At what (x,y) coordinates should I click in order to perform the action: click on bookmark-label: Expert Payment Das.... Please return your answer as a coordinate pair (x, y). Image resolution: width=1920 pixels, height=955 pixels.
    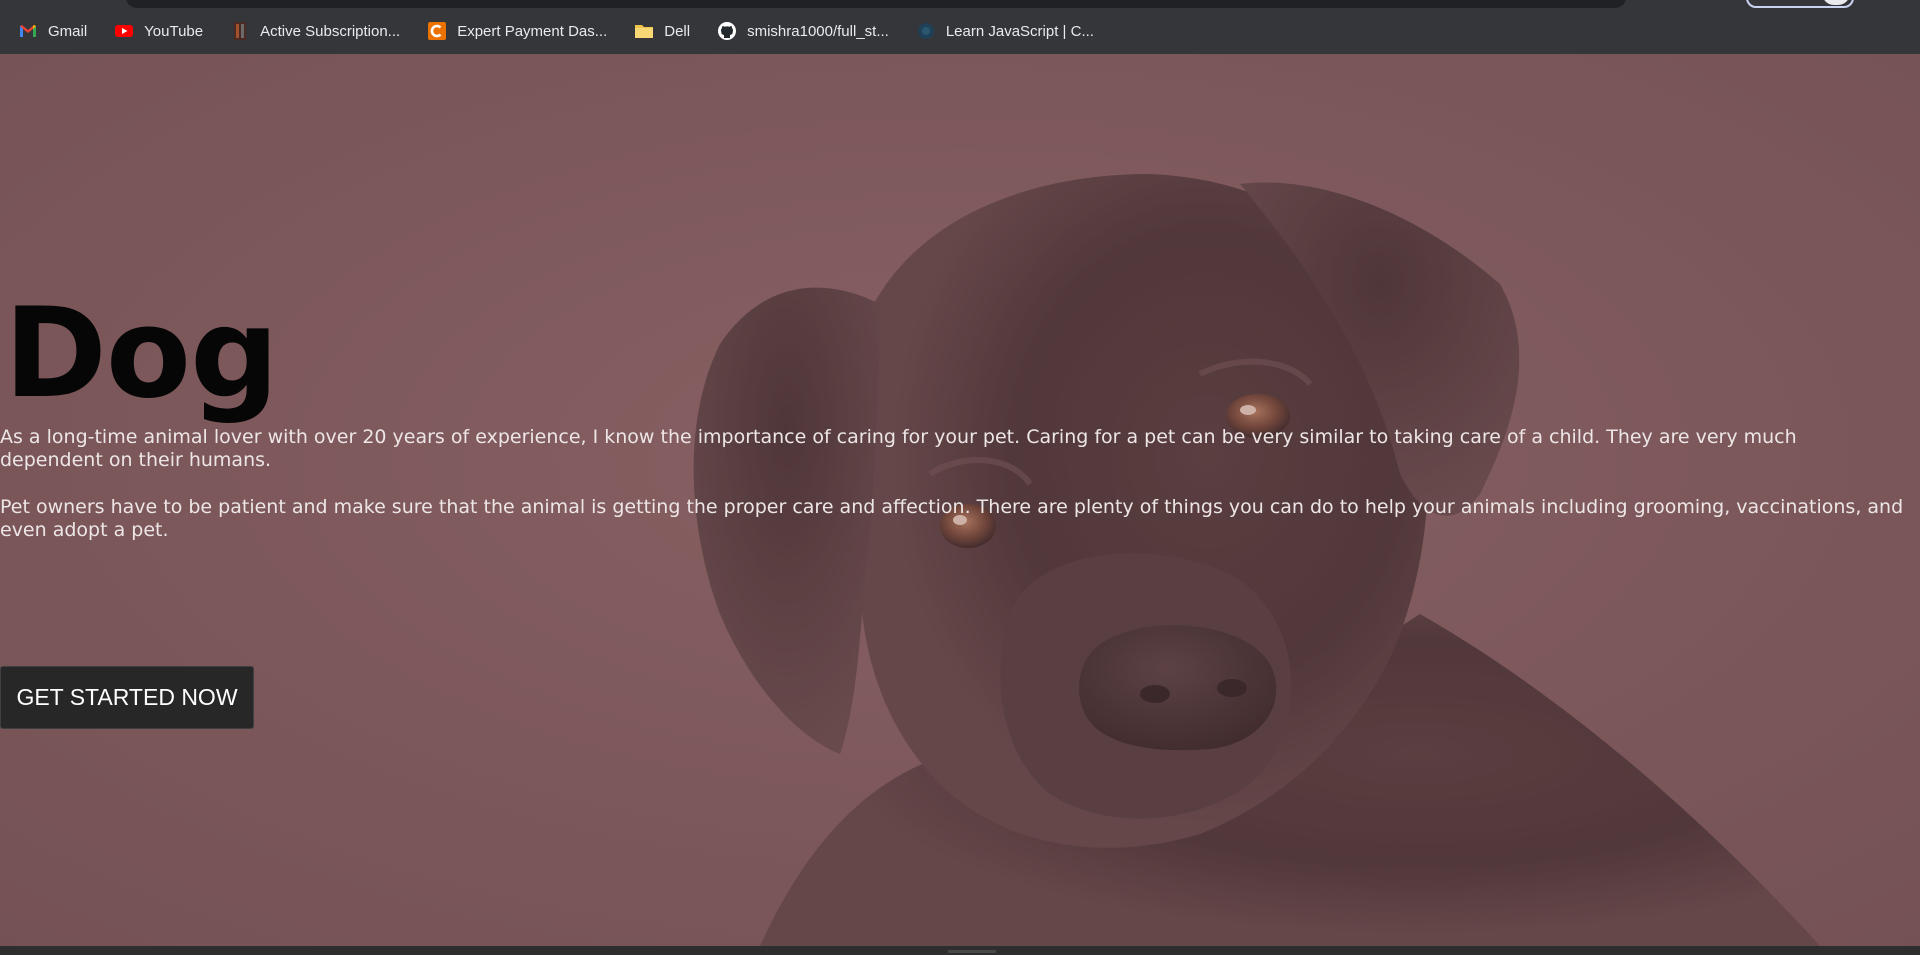
    Looking at the image, I should click on (532, 31).